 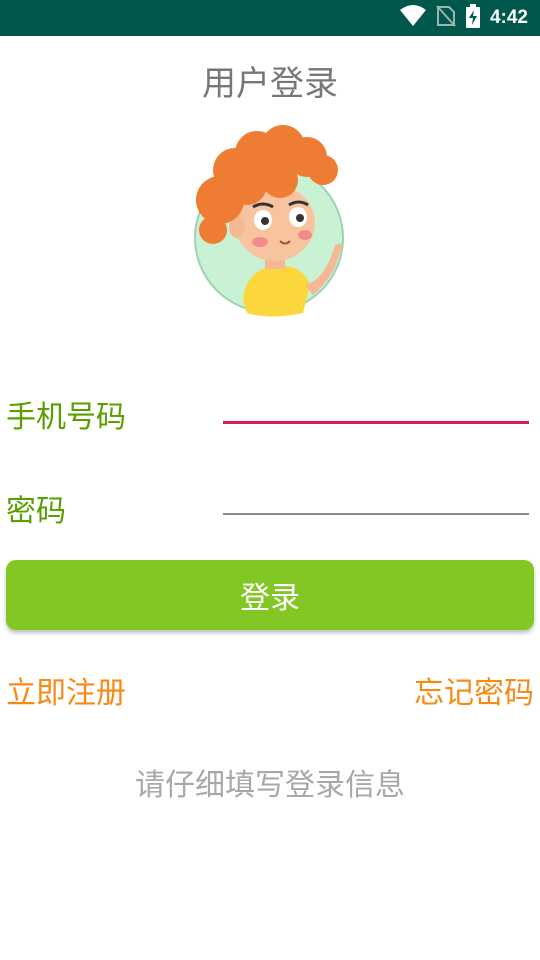 I want to click on cartoon-boy-avatar-icon, so click(x=269, y=221).